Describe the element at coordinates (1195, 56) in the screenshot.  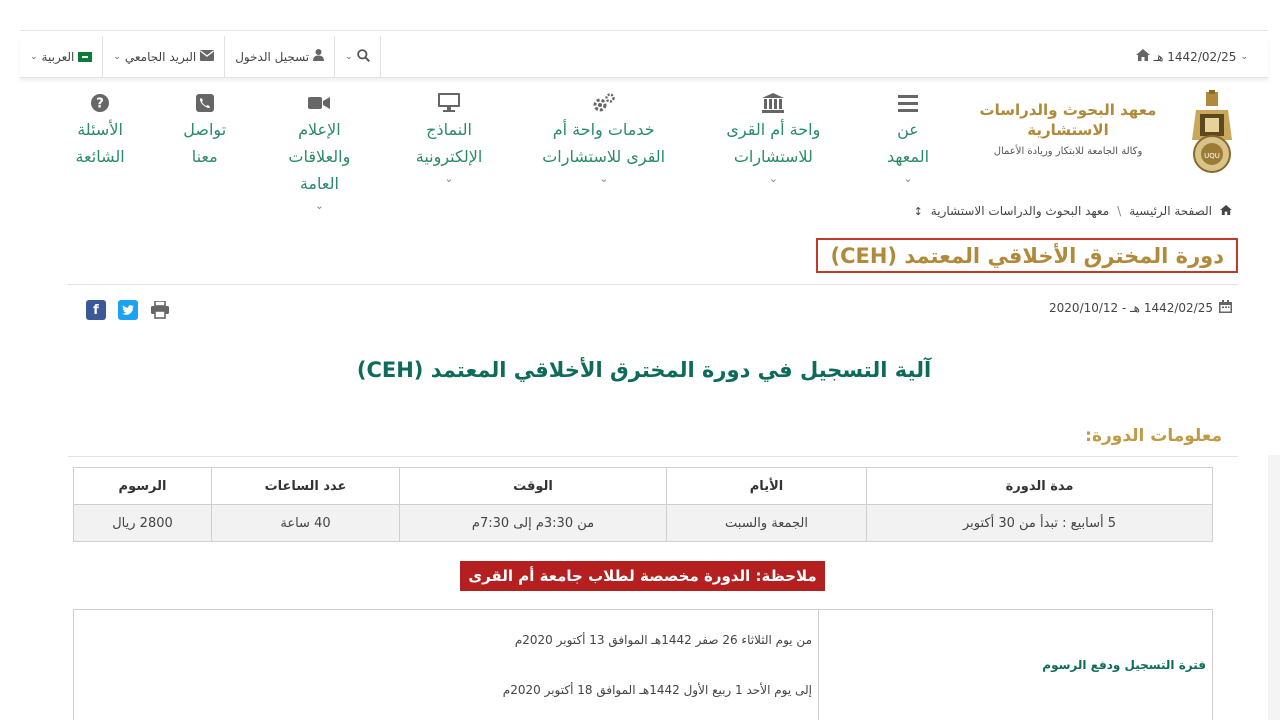
I see `hijri-date: 1442/02/25 هـ` at that location.